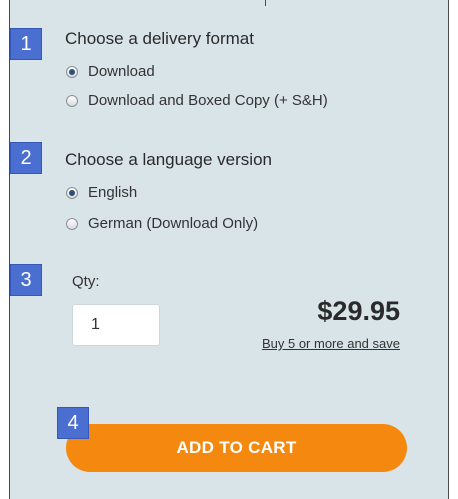 Image resolution: width=458 pixels, height=499 pixels. Describe the element at coordinates (86, 281) in the screenshot. I see `qty-label: Qty:` at that location.